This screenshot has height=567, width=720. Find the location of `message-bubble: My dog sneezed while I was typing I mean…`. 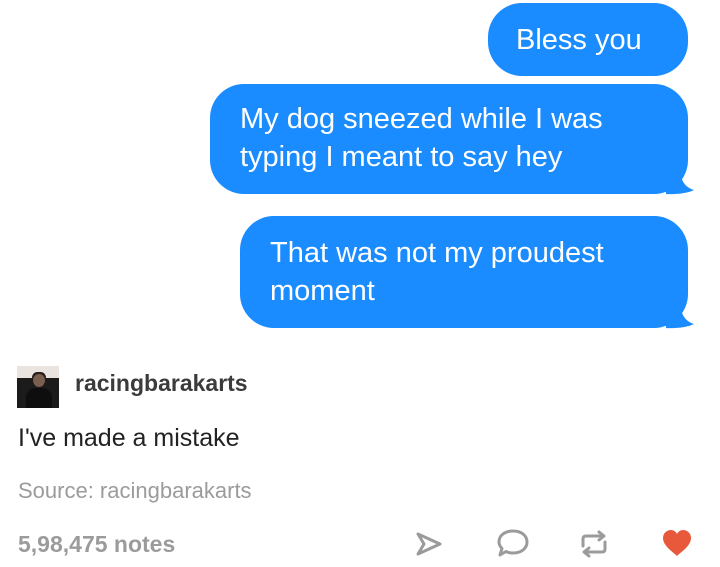

message-bubble: My dog sneezed while I was typing I mean… is located at coordinates (449, 139).